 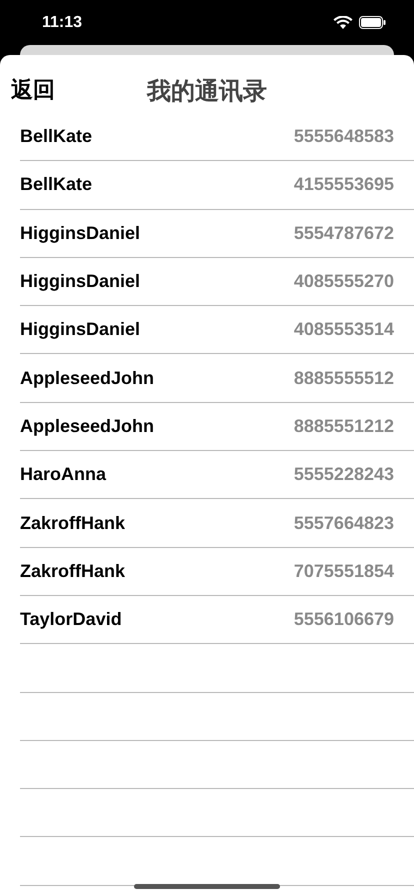 What do you see at coordinates (217, 475) in the screenshot?
I see `contact-row: HaroAnna 5555228243` at bounding box center [217, 475].